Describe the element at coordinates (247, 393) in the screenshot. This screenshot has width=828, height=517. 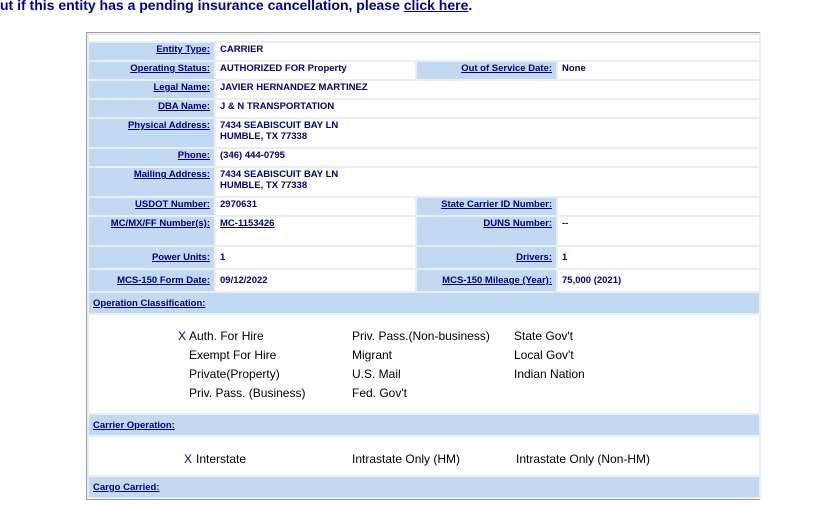
I see `op-class-item: Priv. Pass. (Business)` at that location.